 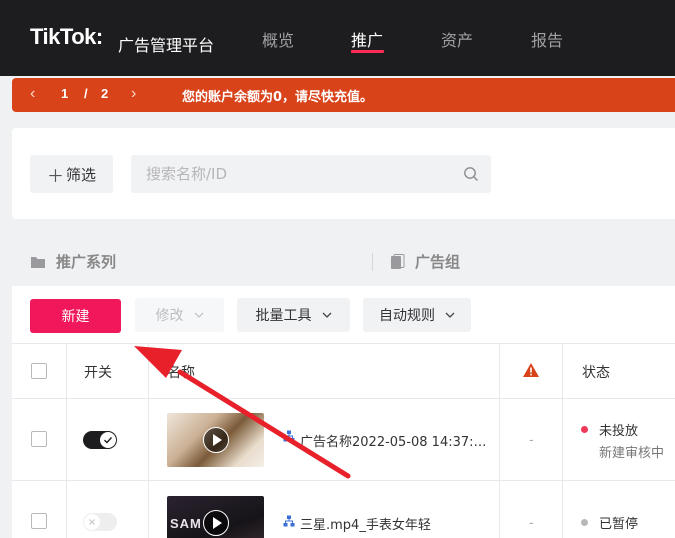 What do you see at coordinates (32, 94) in the screenshot?
I see `prev-notice-icon: ‹` at bounding box center [32, 94].